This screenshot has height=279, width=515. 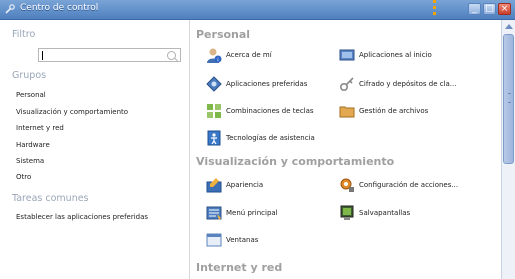 What do you see at coordinates (42, 55) in the screenshot?
I see `text-caret` at bounding box center [42, 55].